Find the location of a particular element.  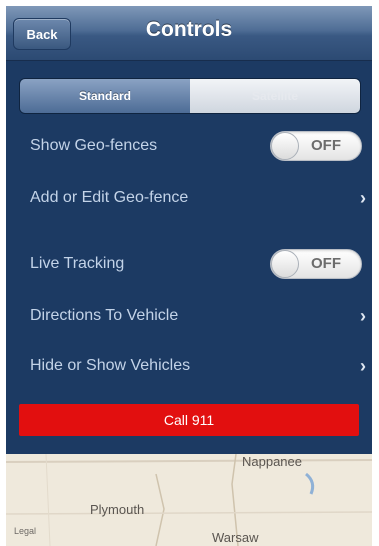

map-label-warsaw: Warsaw is located at coordinates (235, 537).